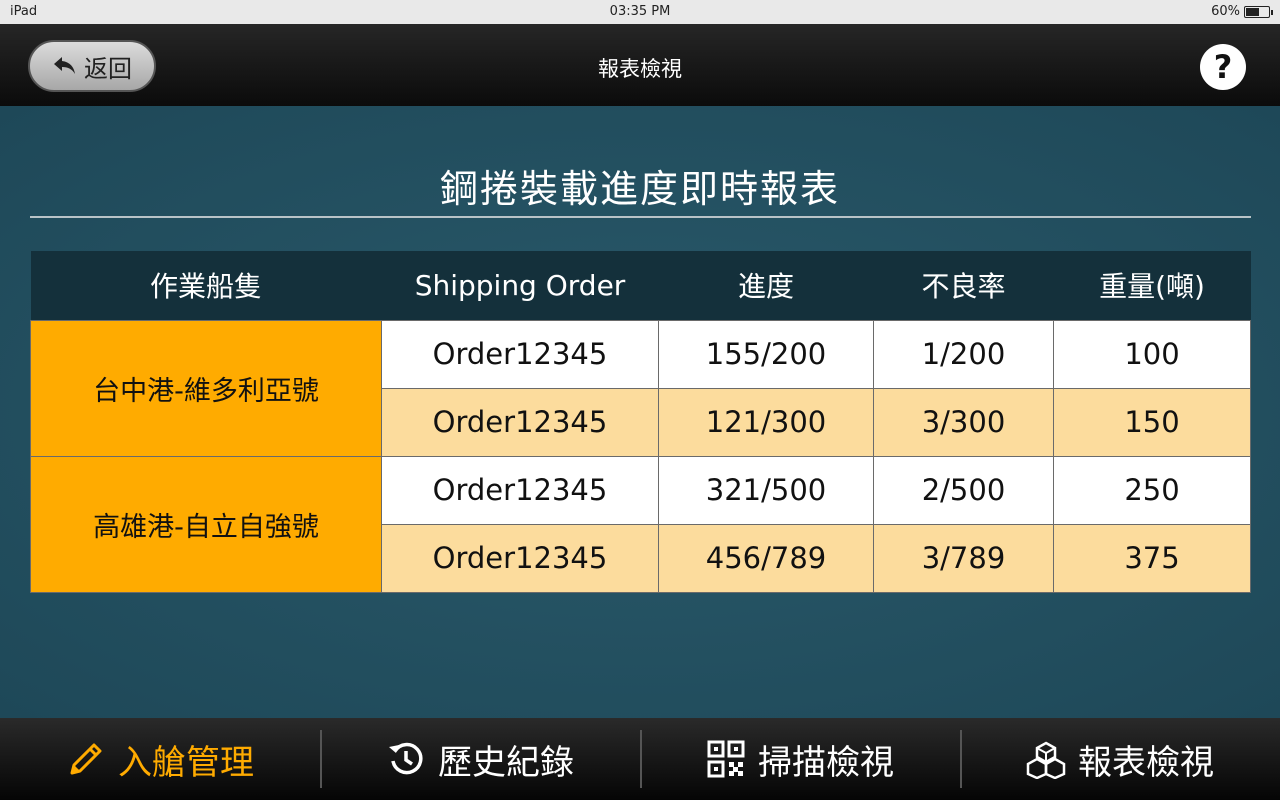 The width and height of the screenshot is (1280, 800). I want to click on defect-cell: 2/500, so click(963, 490).